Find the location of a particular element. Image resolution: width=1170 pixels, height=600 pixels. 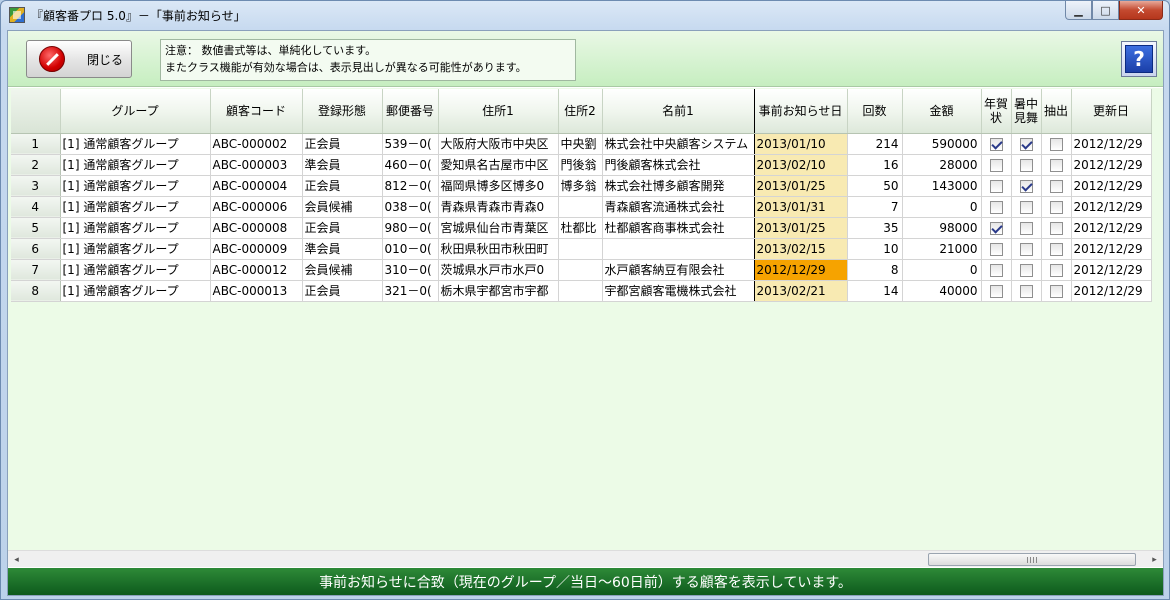

row-number: 6 is located at coordinates (36, 249).